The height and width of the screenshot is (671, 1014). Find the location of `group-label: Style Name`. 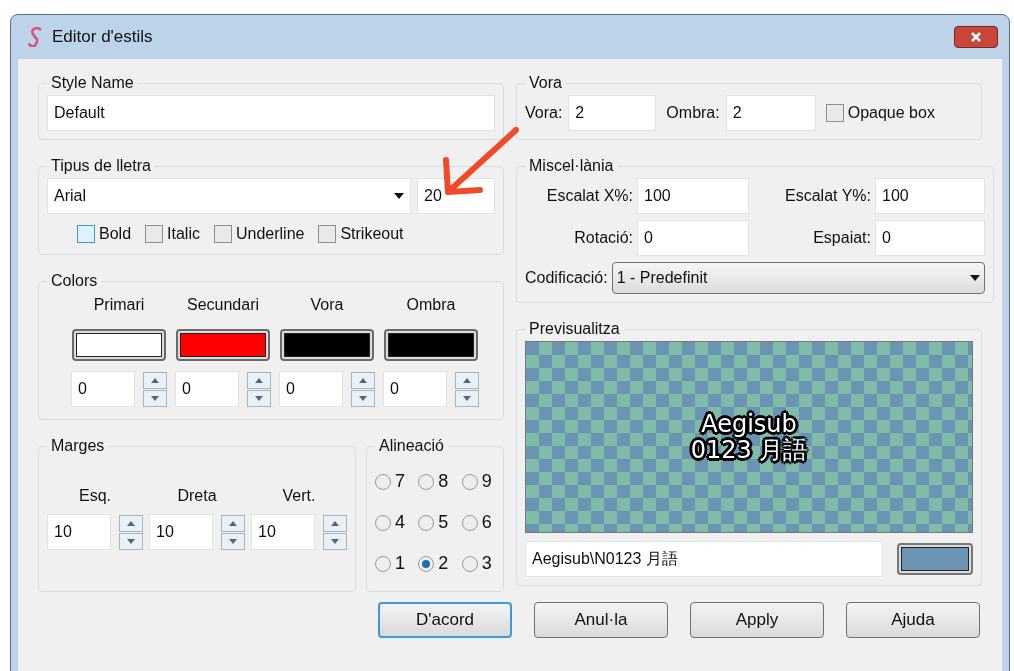

group-label: Style Name is located at coordinates (92, 83).